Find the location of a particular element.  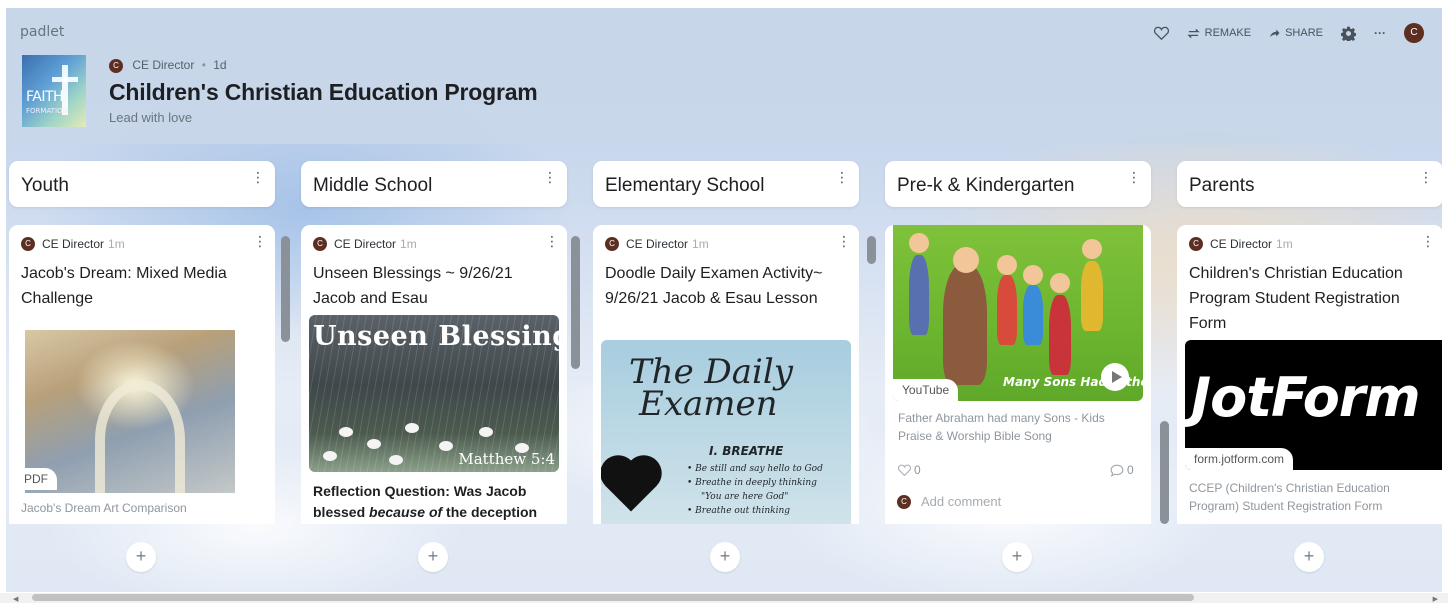

column-title: Middle School is located at coordinates (372, 186).